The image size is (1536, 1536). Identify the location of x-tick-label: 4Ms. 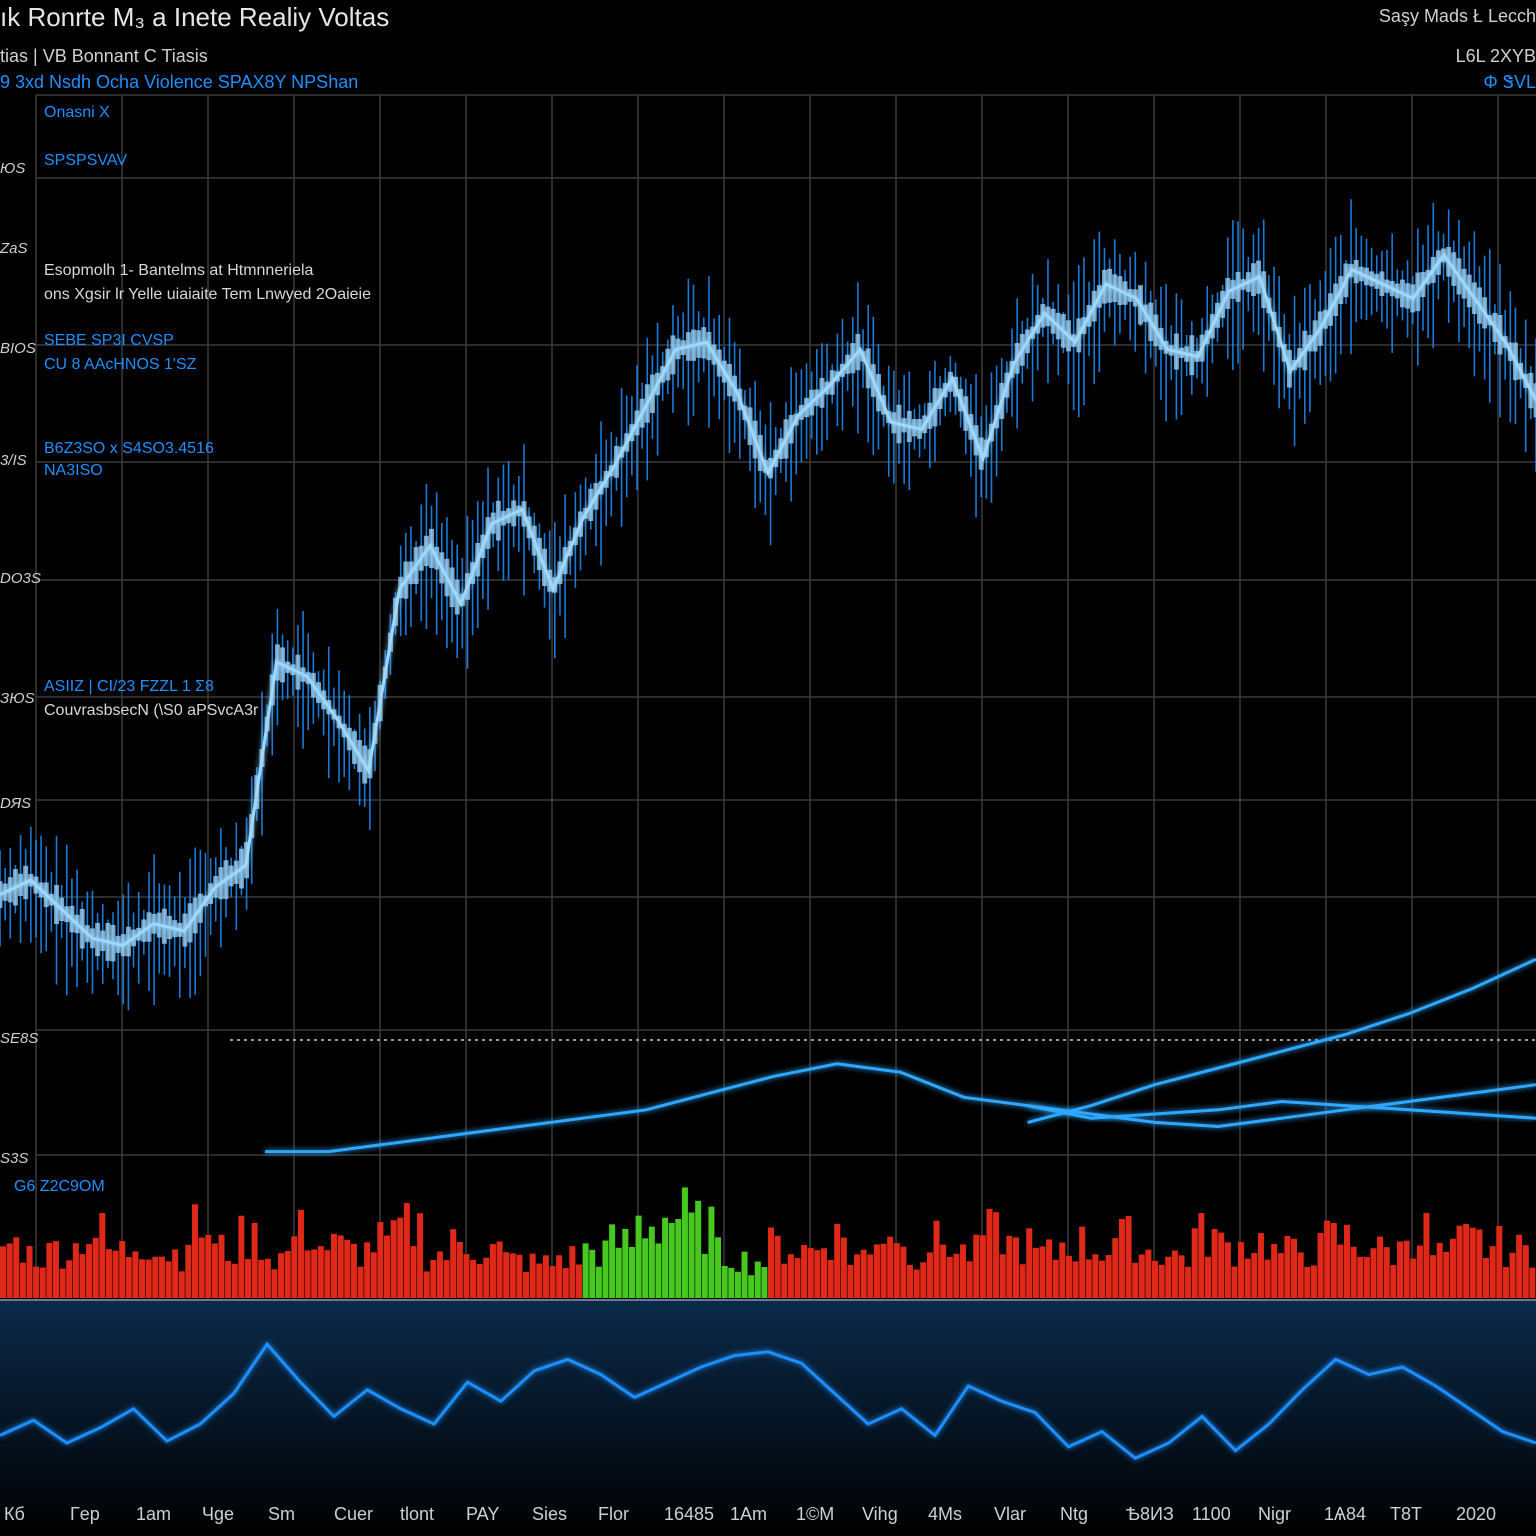
(945, 1514).